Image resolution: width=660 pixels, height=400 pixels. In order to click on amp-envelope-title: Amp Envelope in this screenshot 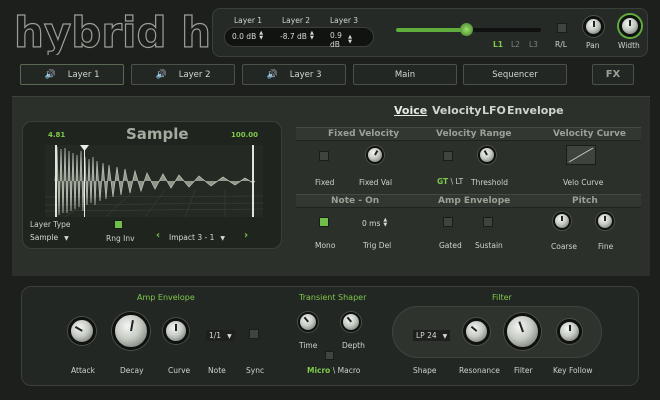, I will do `click(166, 297)`.